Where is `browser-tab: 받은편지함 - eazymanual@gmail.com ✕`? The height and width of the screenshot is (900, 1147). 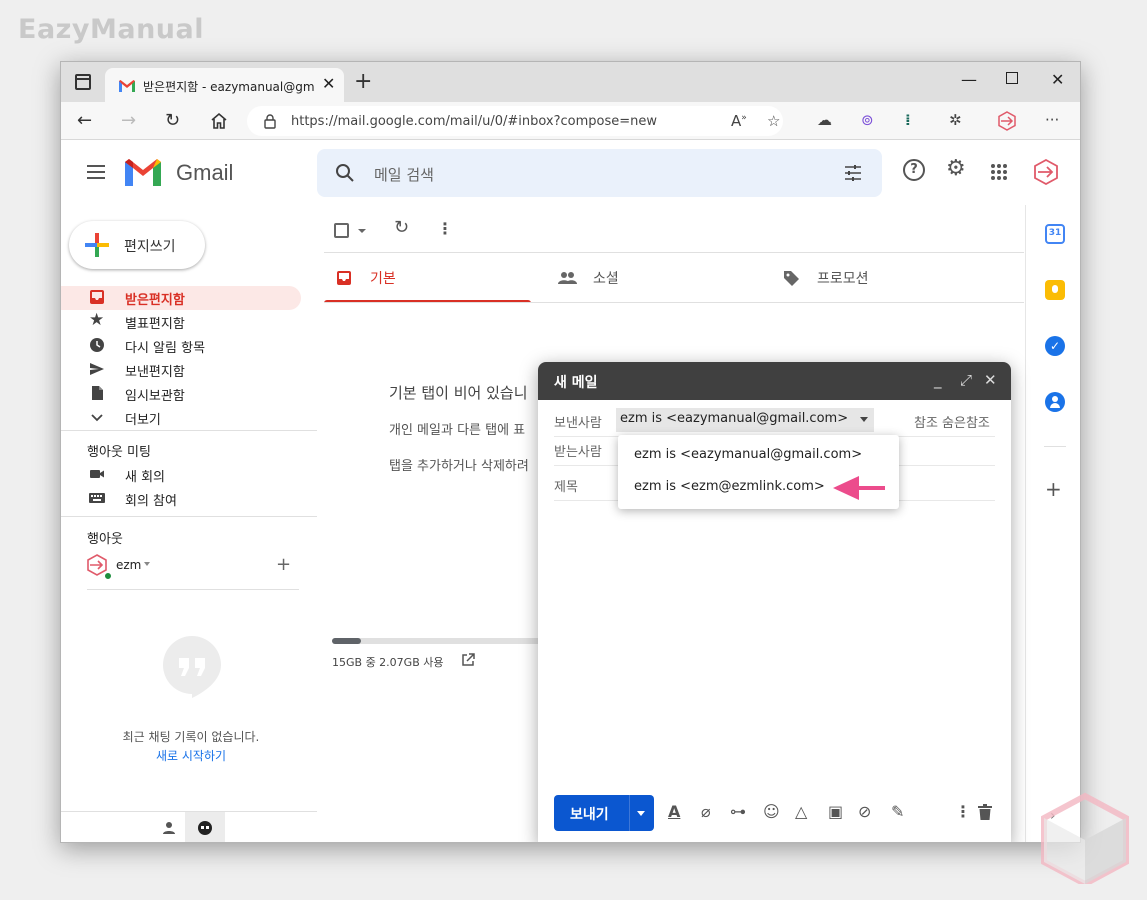
browser-tab: 받은편지함 - eazymanual@gmail.com ✕ is located at coordinates (224, 85).